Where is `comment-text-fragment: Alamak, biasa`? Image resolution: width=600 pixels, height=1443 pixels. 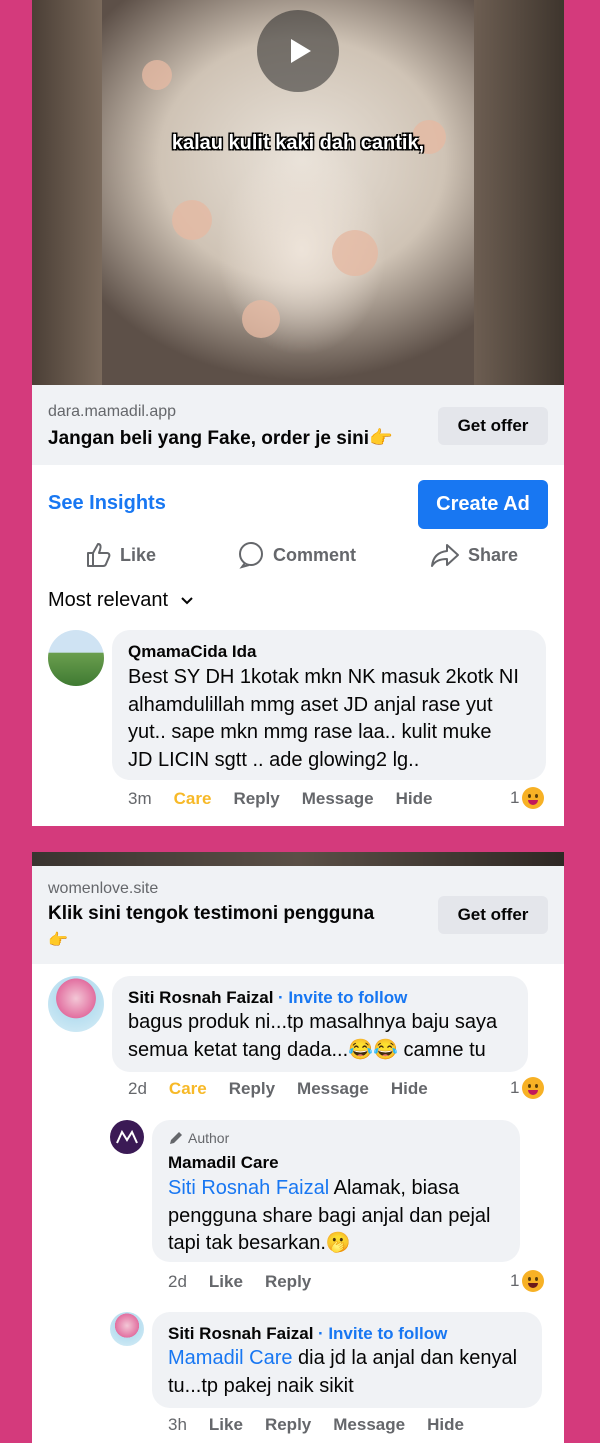 comment-text-fragment: Alamak, biasa is located at coordinates (394, 1188).